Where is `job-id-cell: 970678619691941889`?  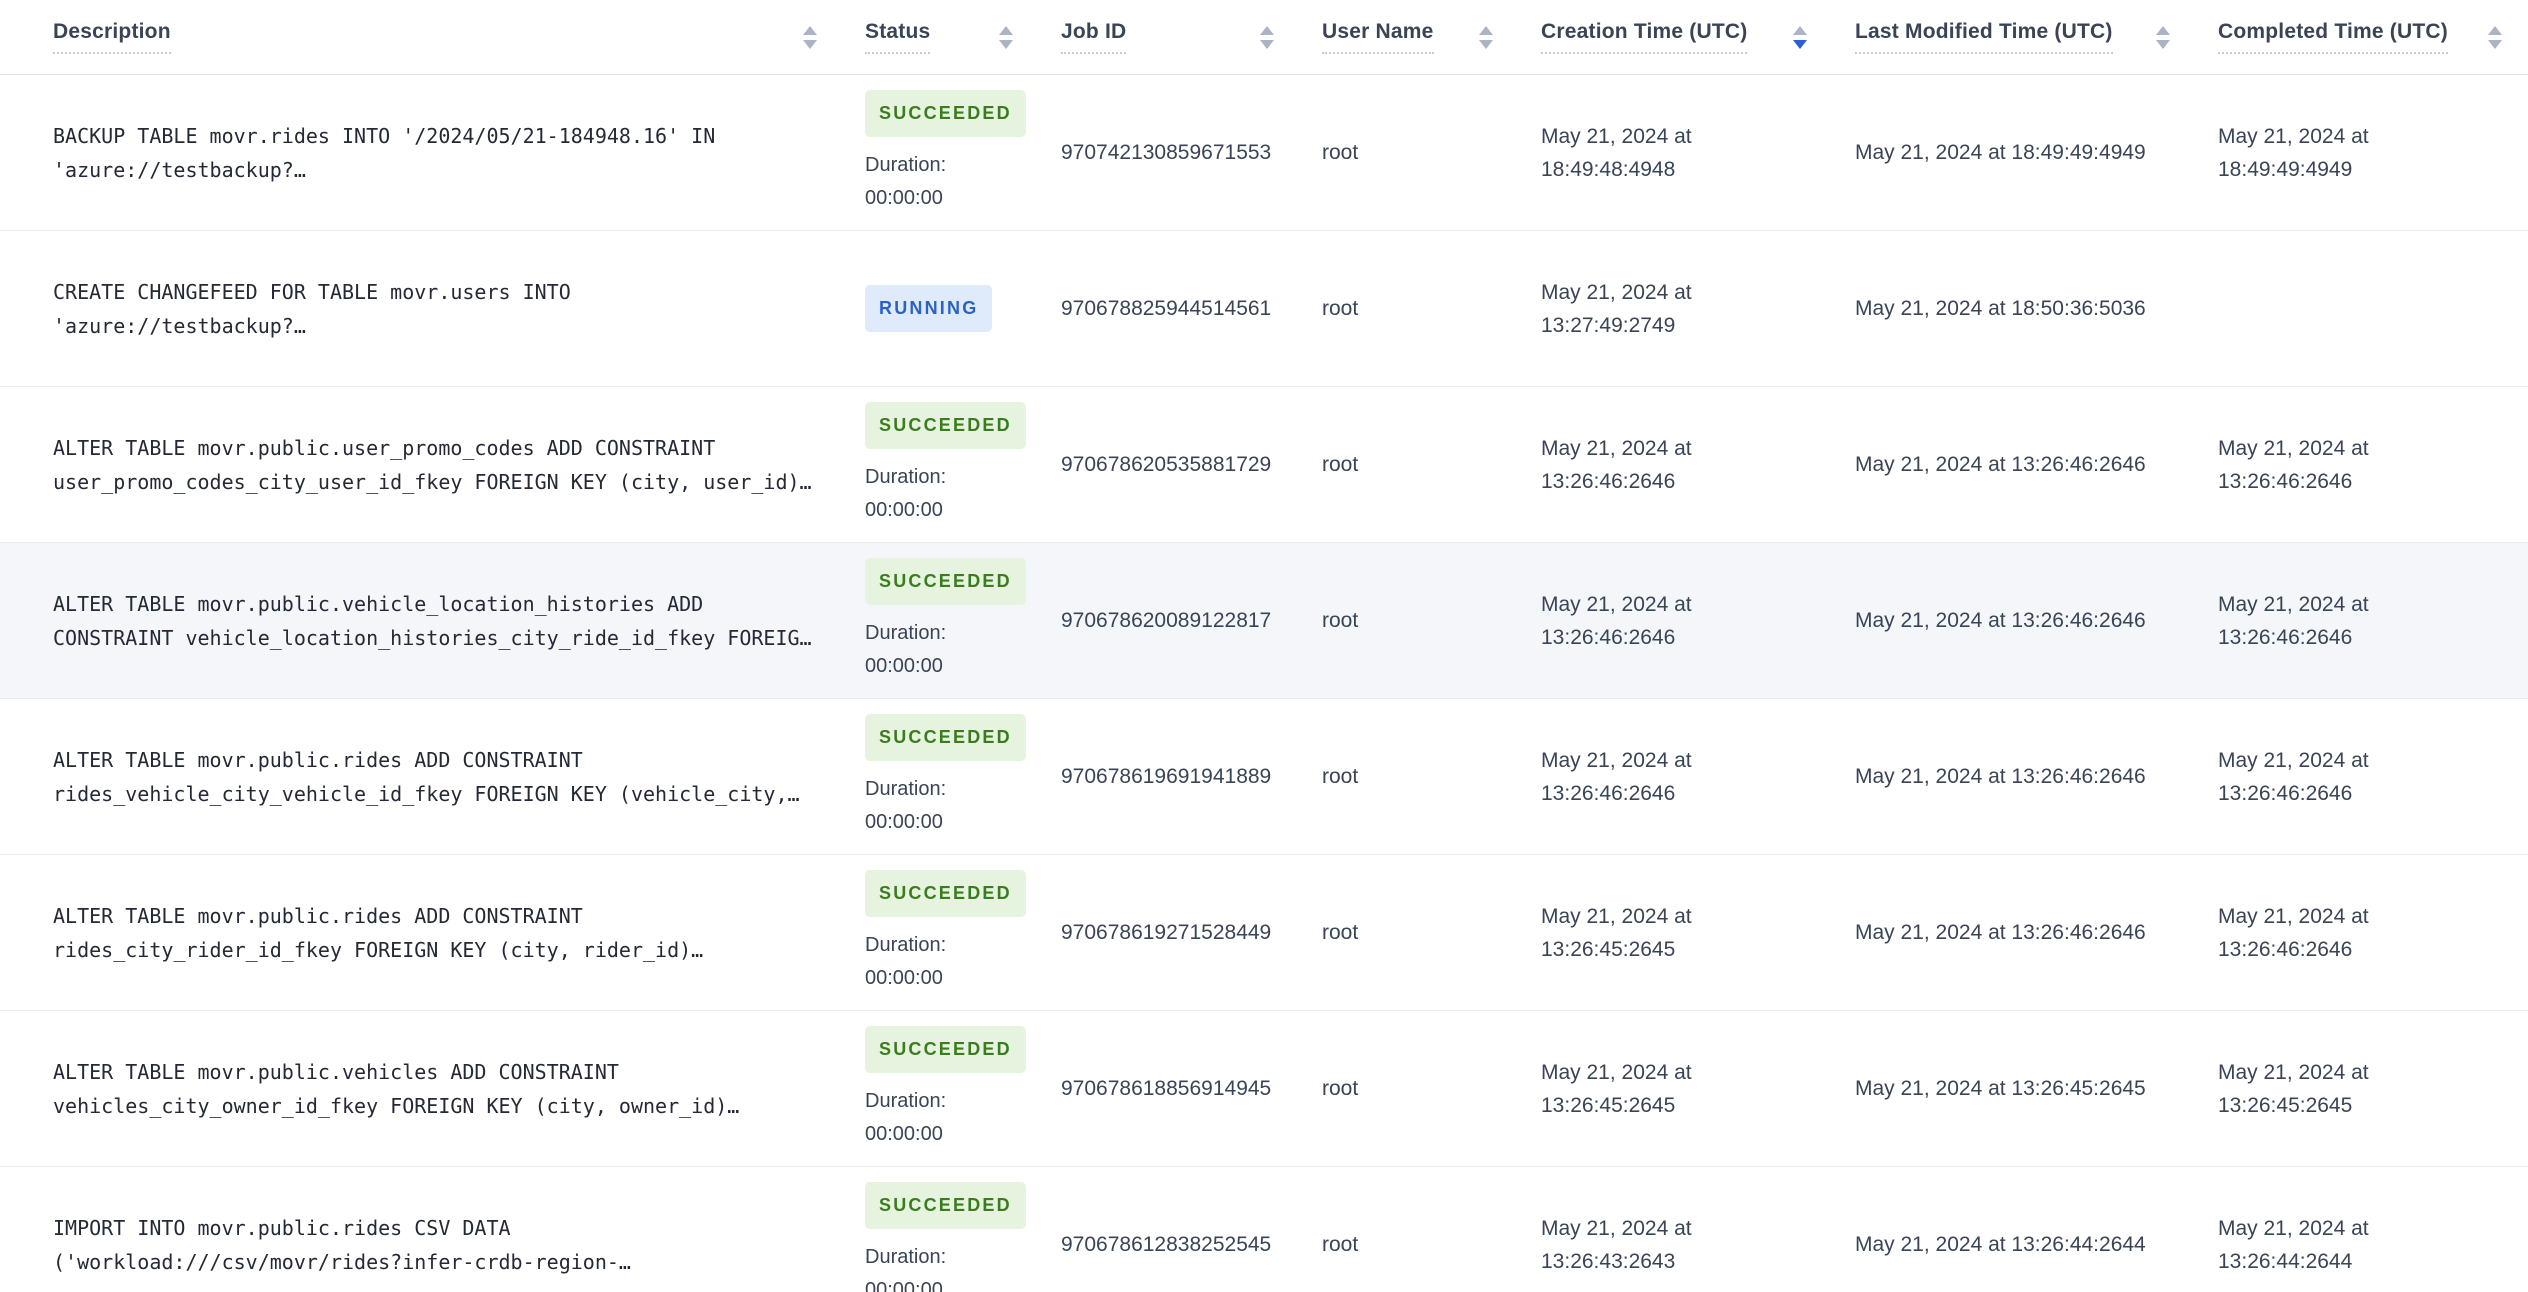
job-id-cell: 970678619691941889 is located at coordinates (1166, 776).